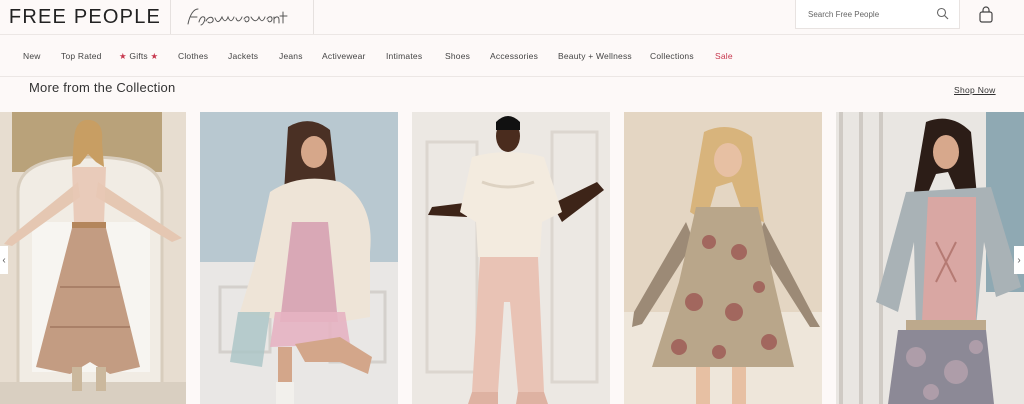 This screenshot has width=1024, height=404. Describe the element at coordinates (193, 56) in the screenshot. I see `nav-item-clothes: Clothes` at that location.